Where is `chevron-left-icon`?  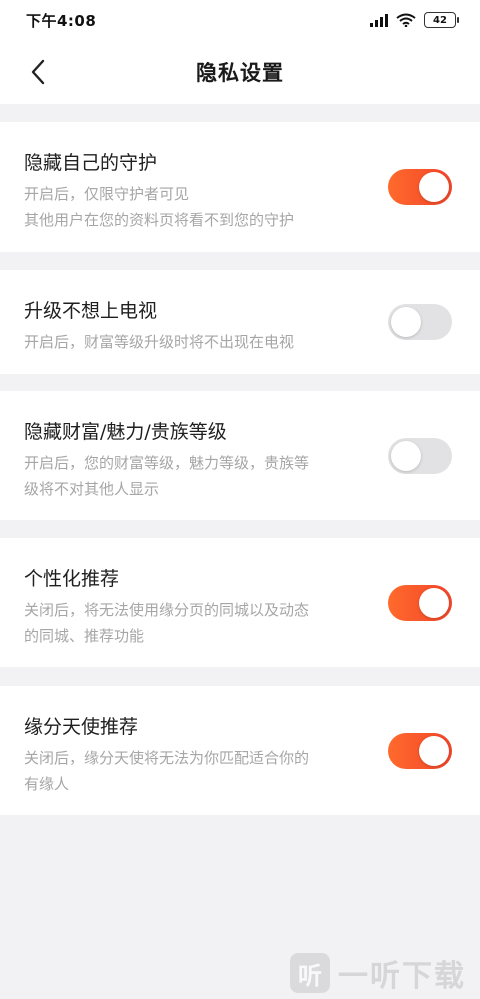
chevron-left-icon is located at coordinates (38, 72).